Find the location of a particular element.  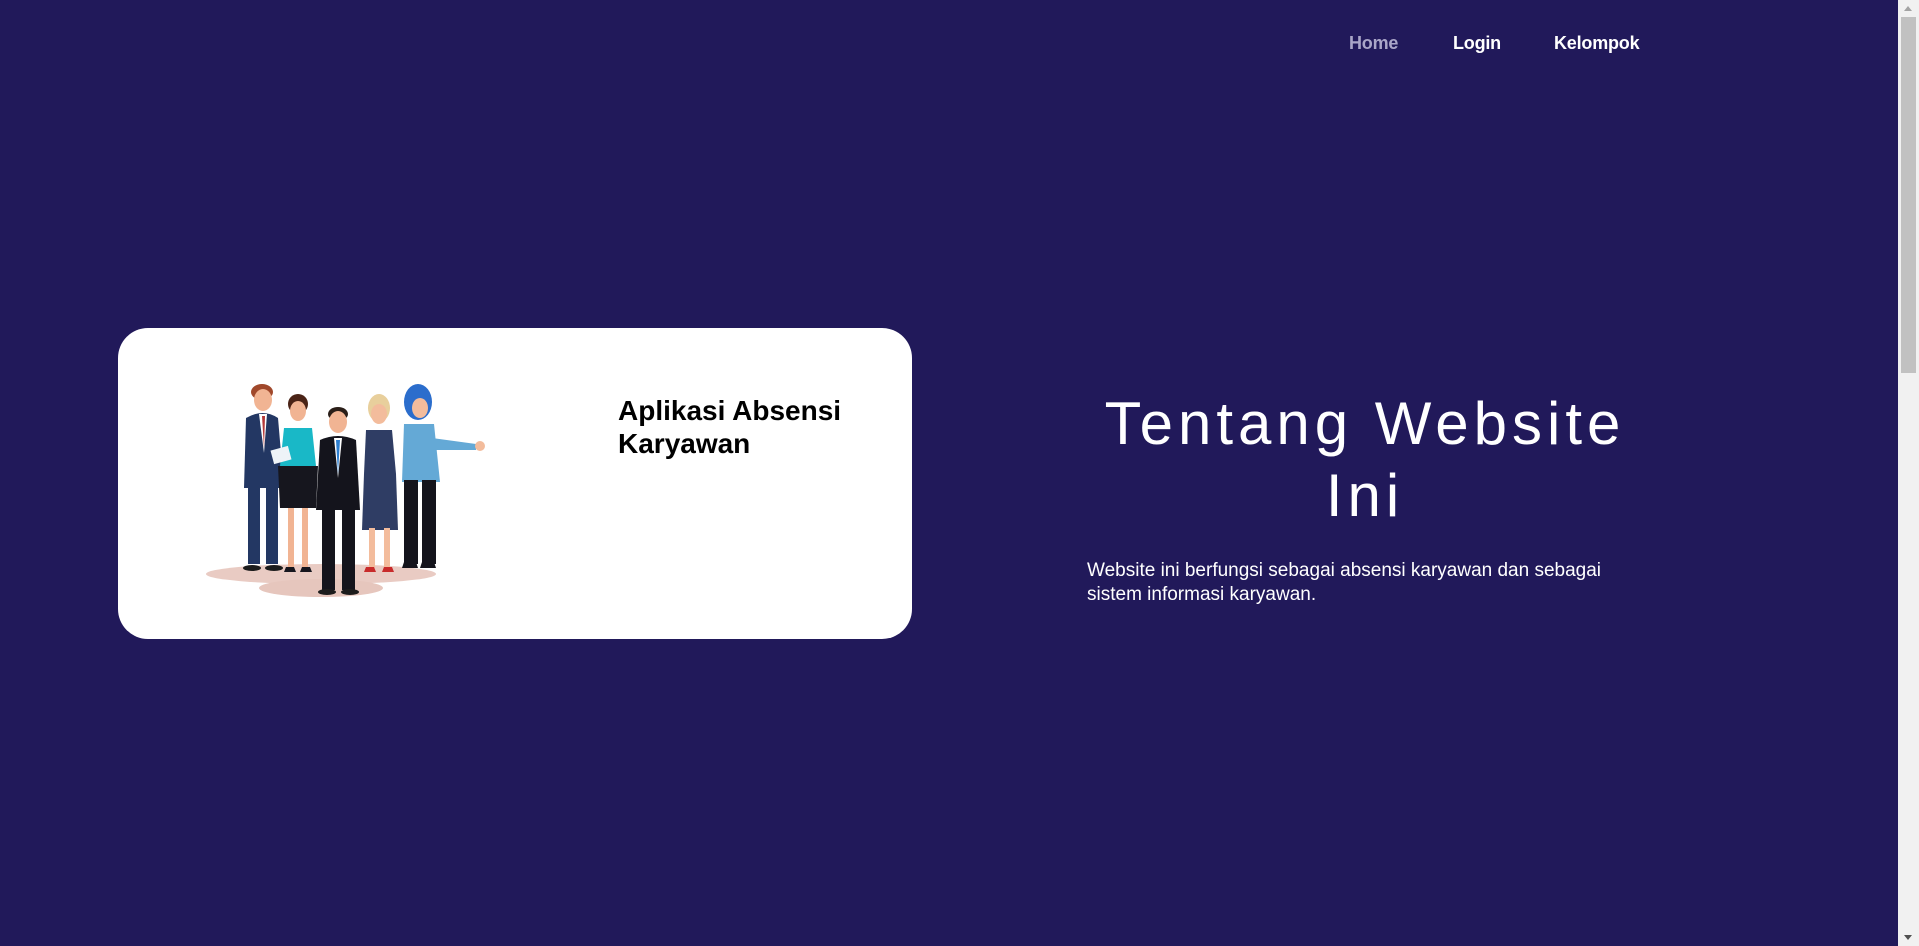

scrollbar-thumb is located at coordinates (1908, 195).